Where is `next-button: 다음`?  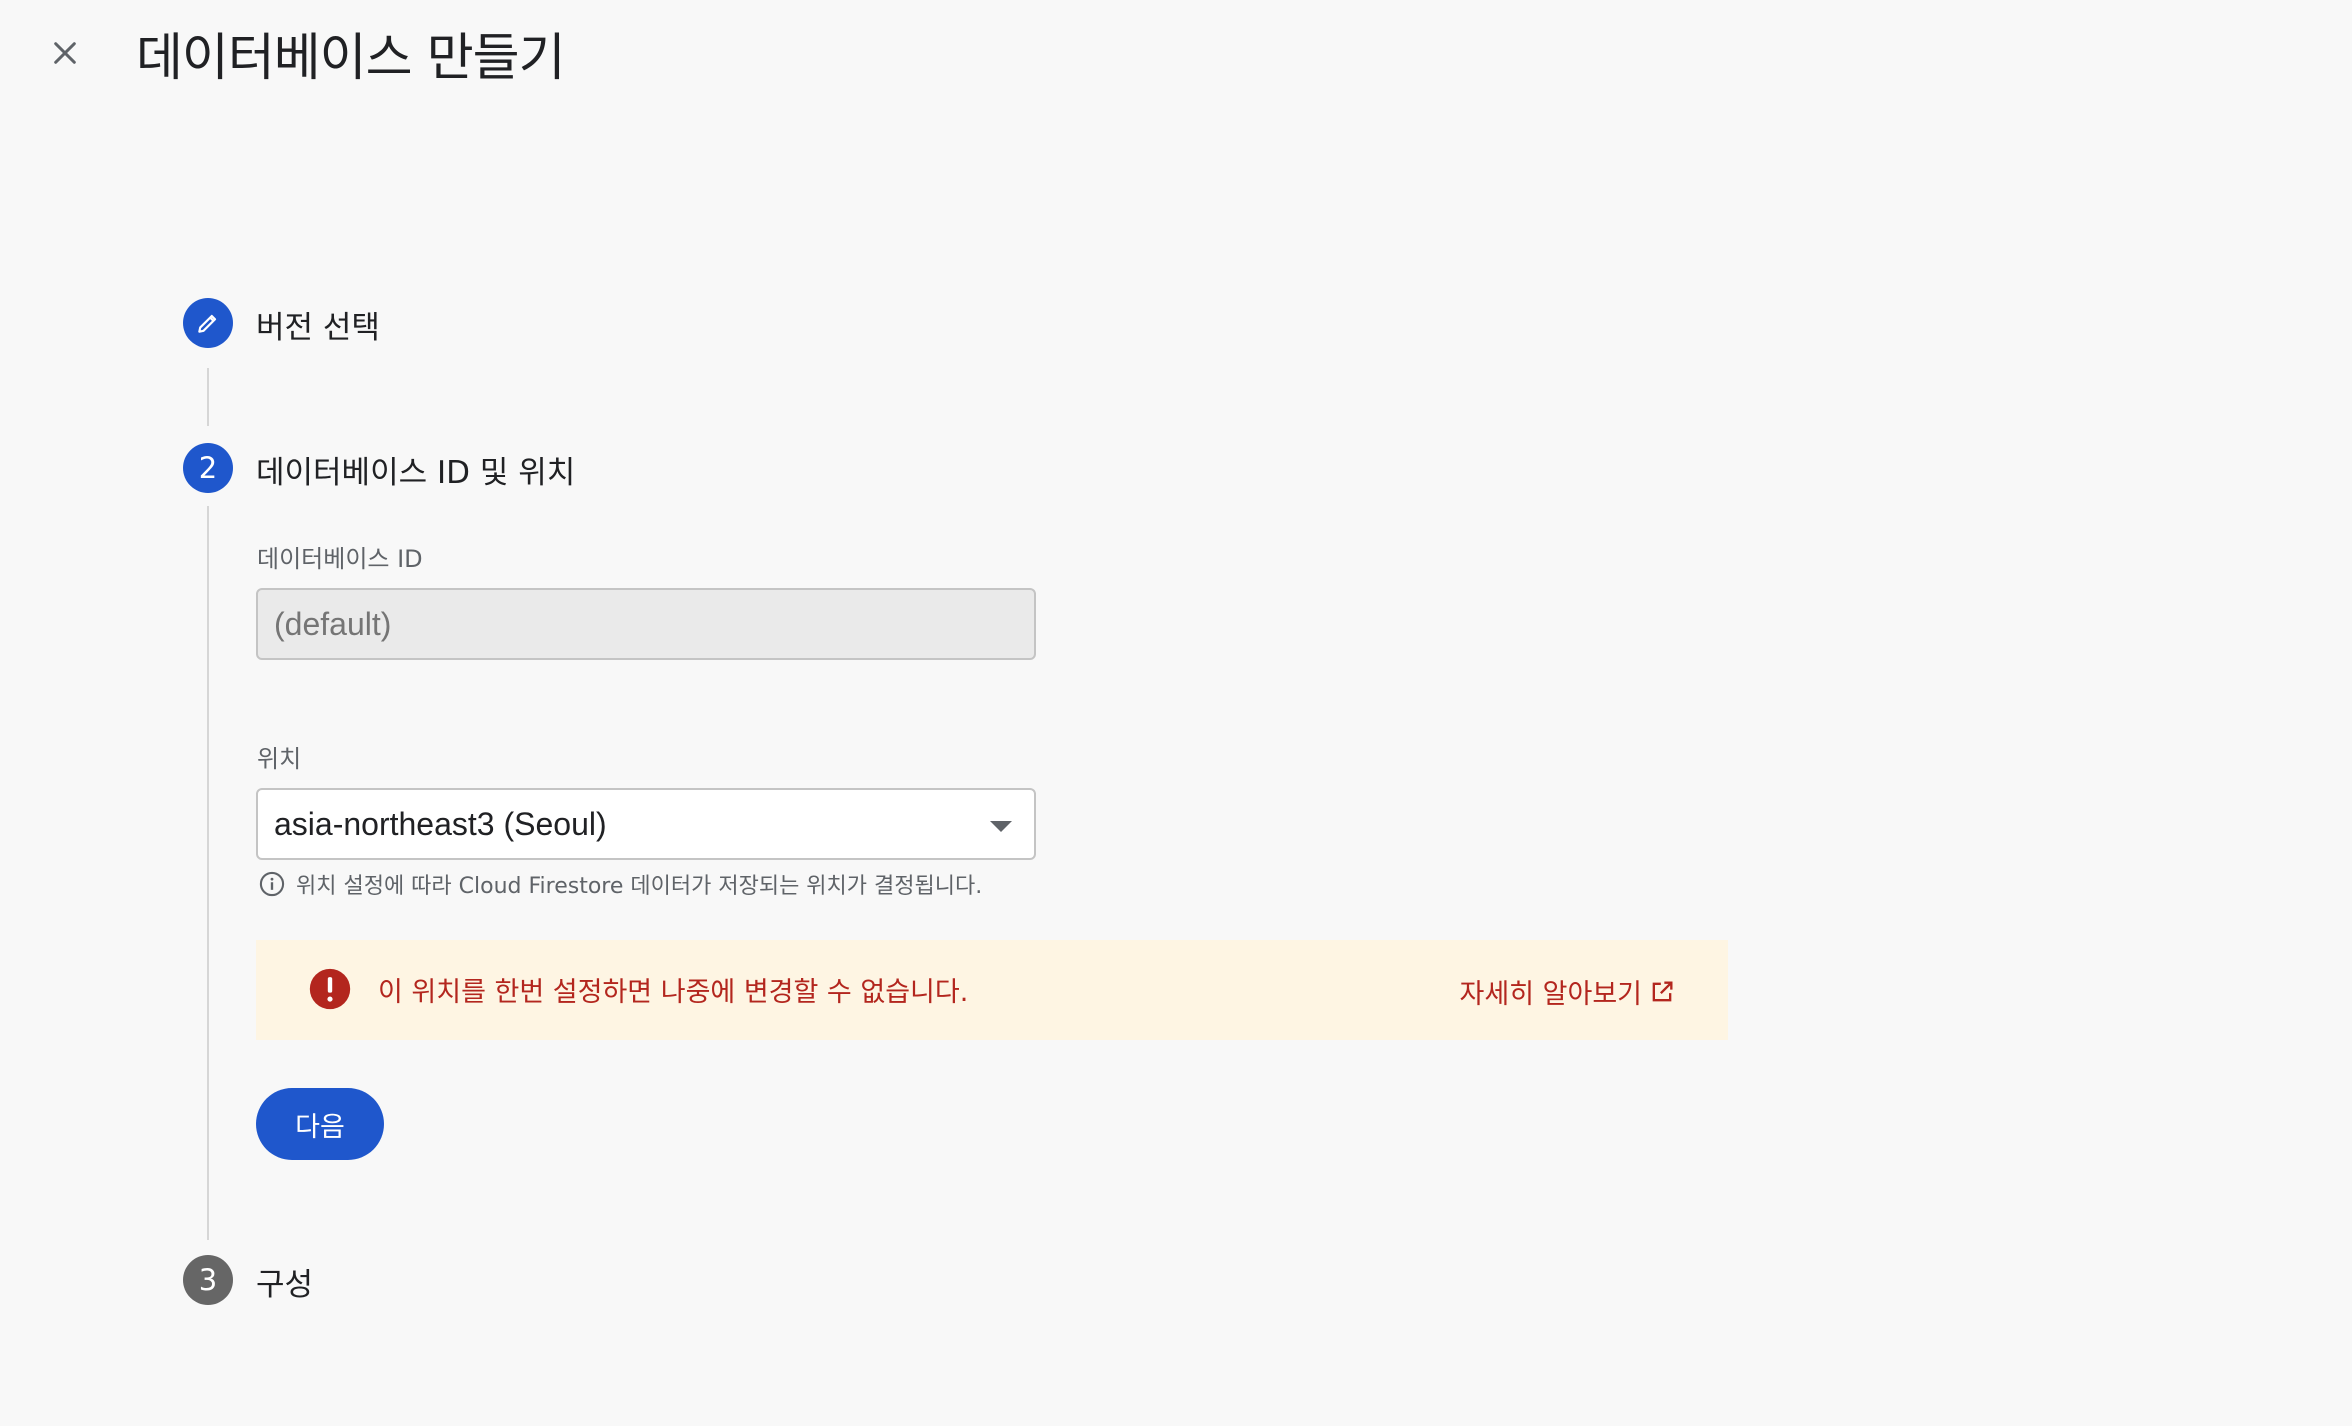
next-button: 다음 is located at coordinates (320, 1124).